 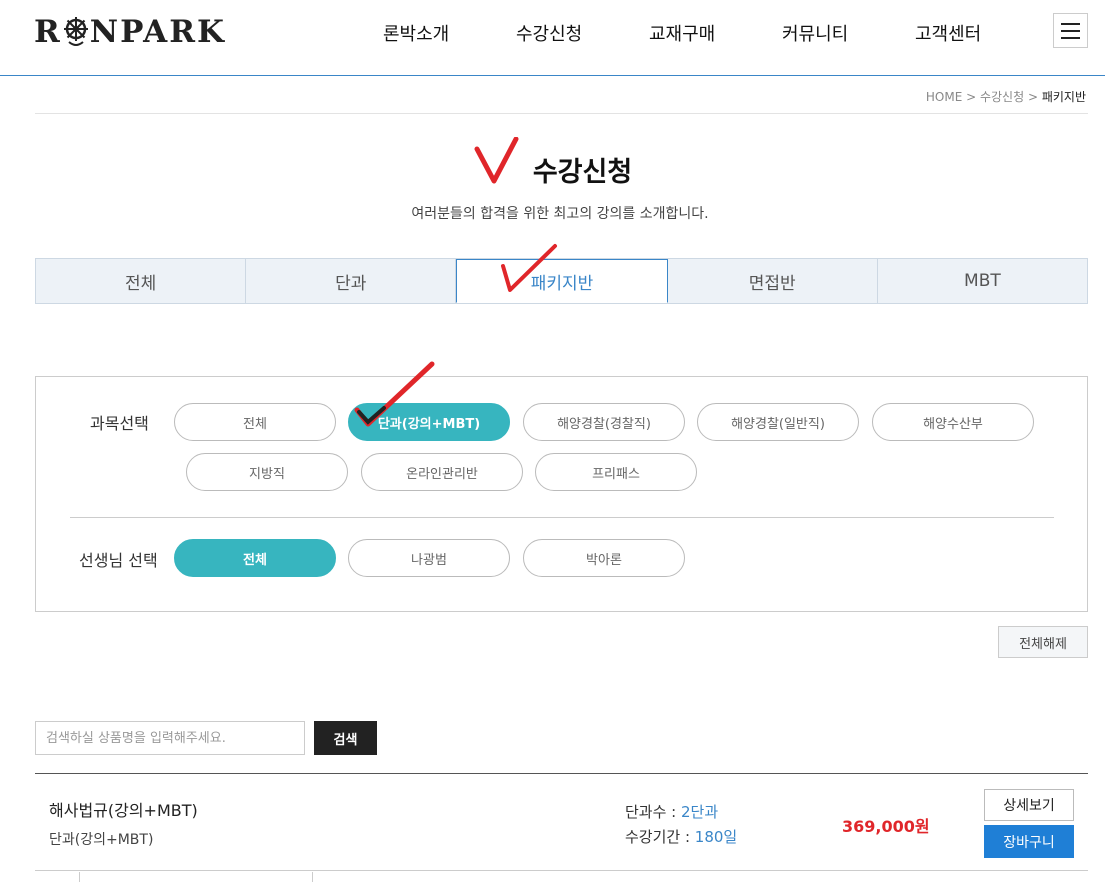 What do you see at coordinates (442, 472) in the screenshot?
I see `subject-option-online-management: 온라인관리반` at bounding box center [442, 472].